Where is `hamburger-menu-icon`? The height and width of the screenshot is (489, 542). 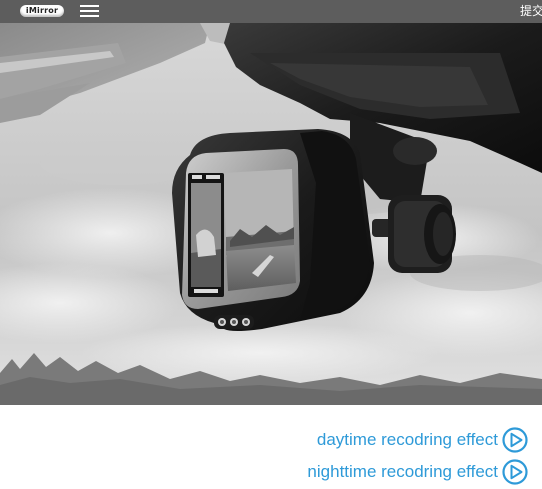
hamburger-menu-icon is located at coordinates (89, 11).